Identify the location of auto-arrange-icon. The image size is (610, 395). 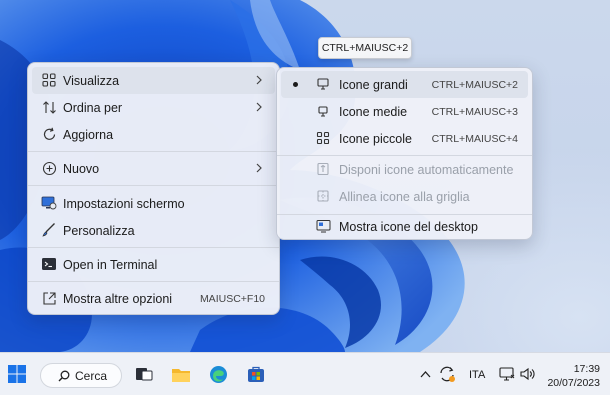
(323, 169).